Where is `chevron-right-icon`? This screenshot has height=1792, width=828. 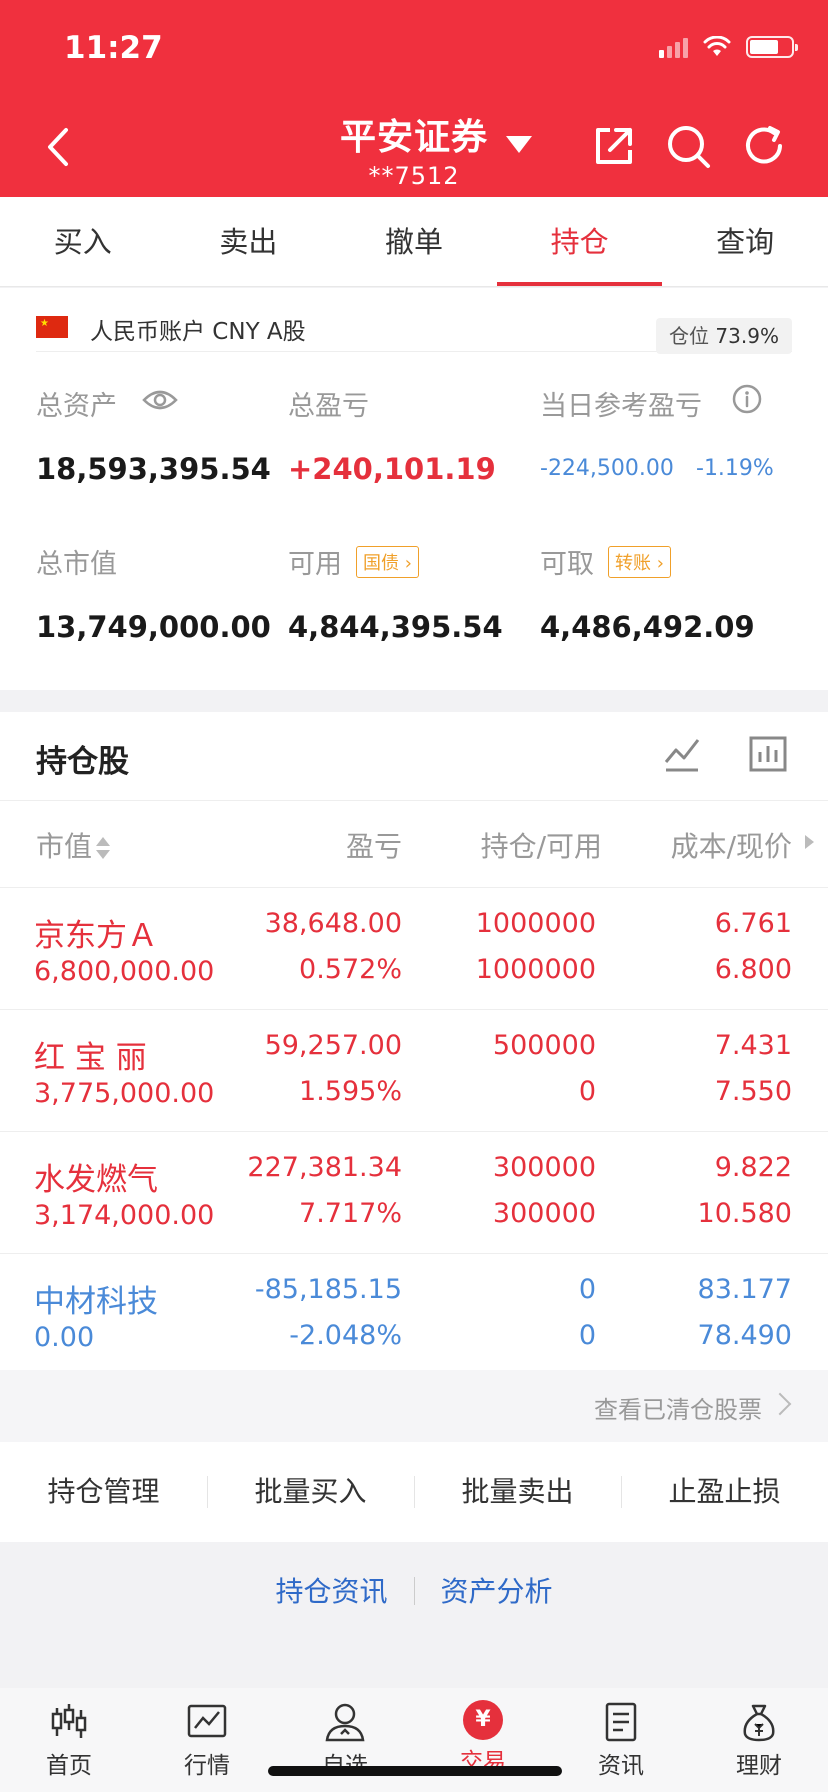
chevron-right-icon is located at coordinates (780, 1404).